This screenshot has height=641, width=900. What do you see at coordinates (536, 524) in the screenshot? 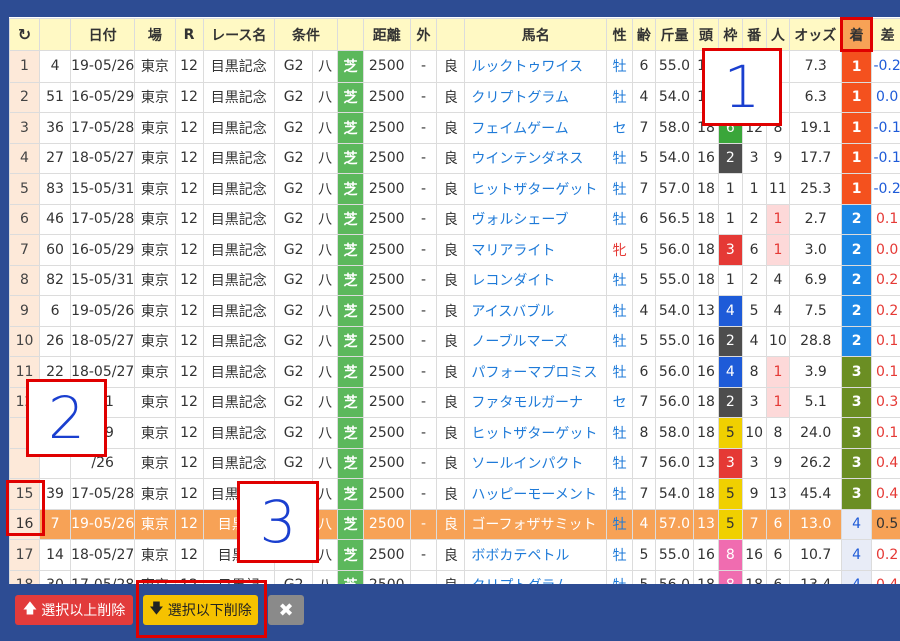
I see `horse-name-cell: ゴーフォザサミット` at bounding box center [536, 524].